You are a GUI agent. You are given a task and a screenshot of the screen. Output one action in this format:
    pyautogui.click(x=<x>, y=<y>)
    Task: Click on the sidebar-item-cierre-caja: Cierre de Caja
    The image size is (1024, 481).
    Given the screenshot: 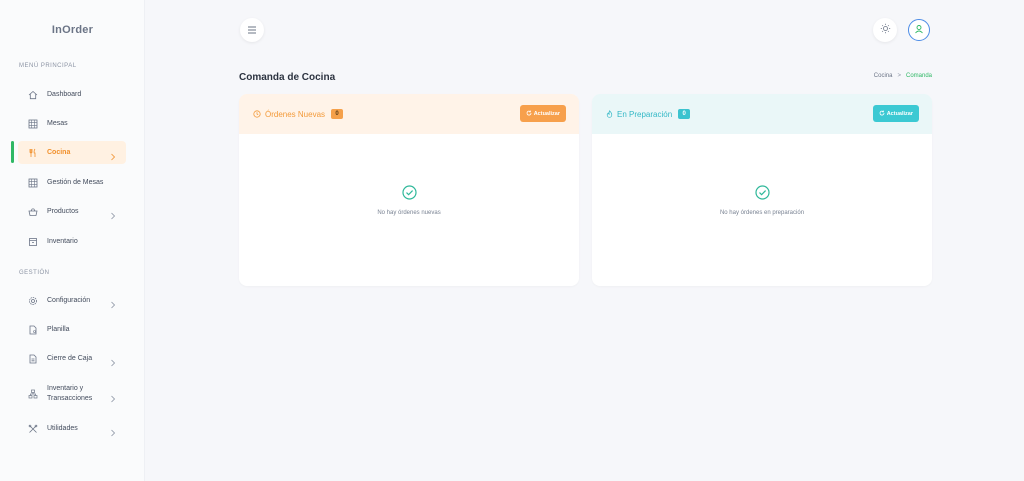 What is the action you would take?
    pyautogui.click(x=72, y=358)
    